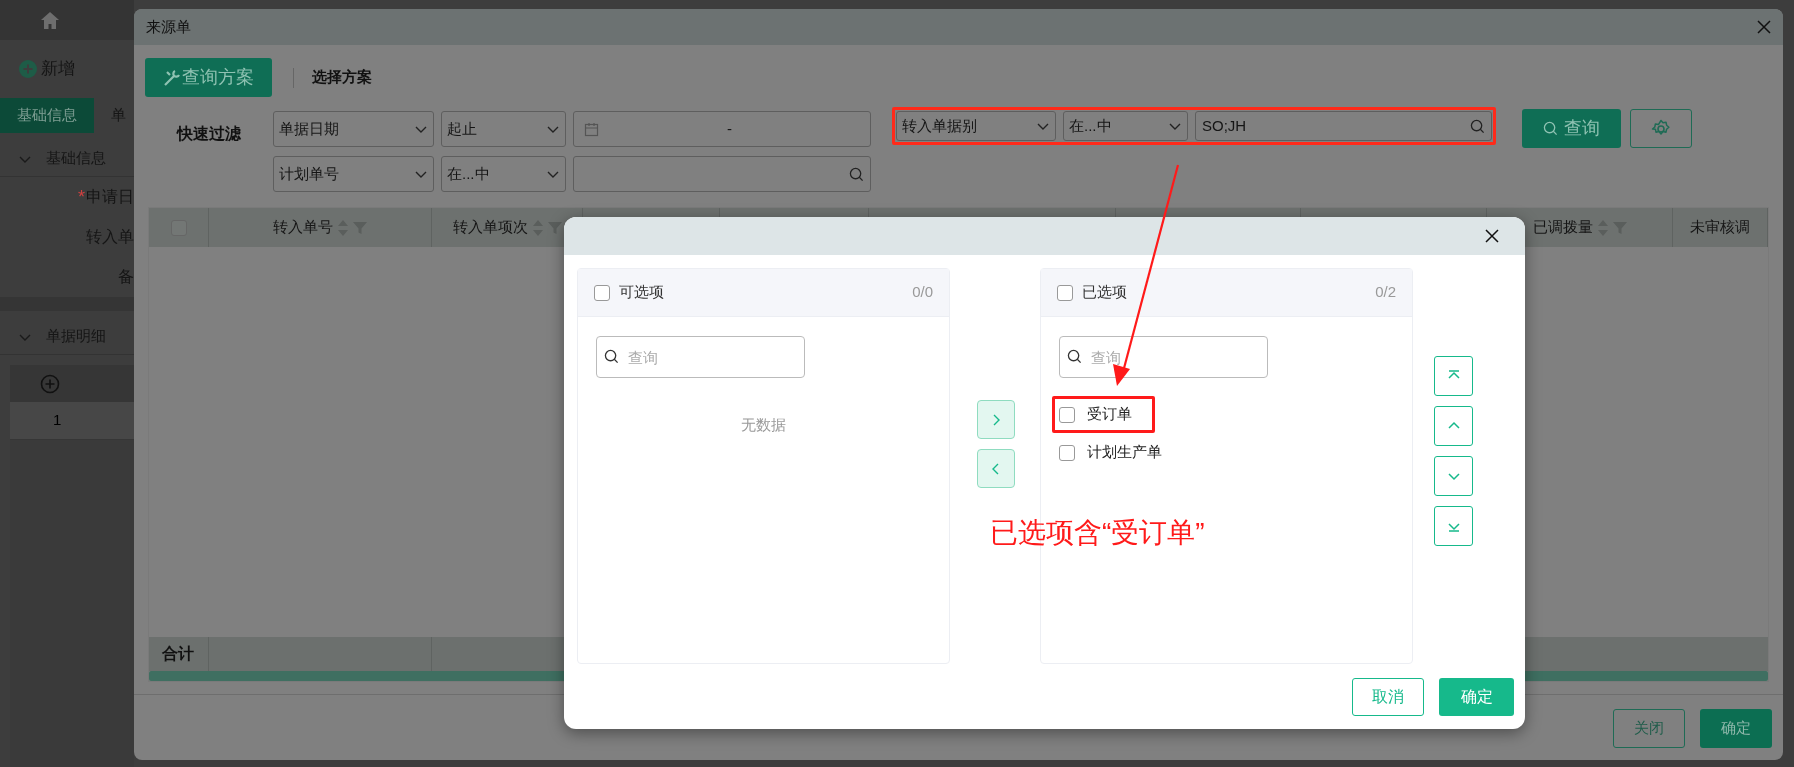 This screenshot has width=1794, height=767. I want to click on panel-title: 可选项, so click(641, 292).